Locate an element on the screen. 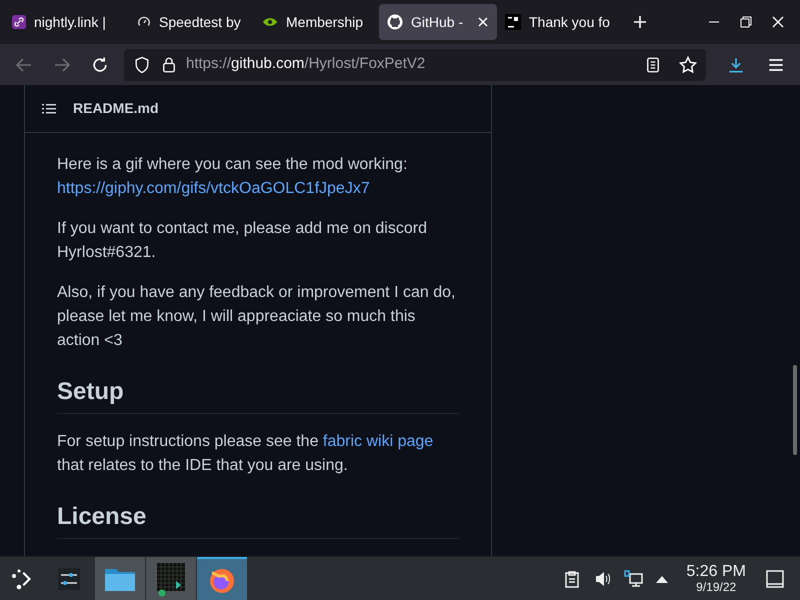  clipboard-icon is located at coordinates (572, 579).